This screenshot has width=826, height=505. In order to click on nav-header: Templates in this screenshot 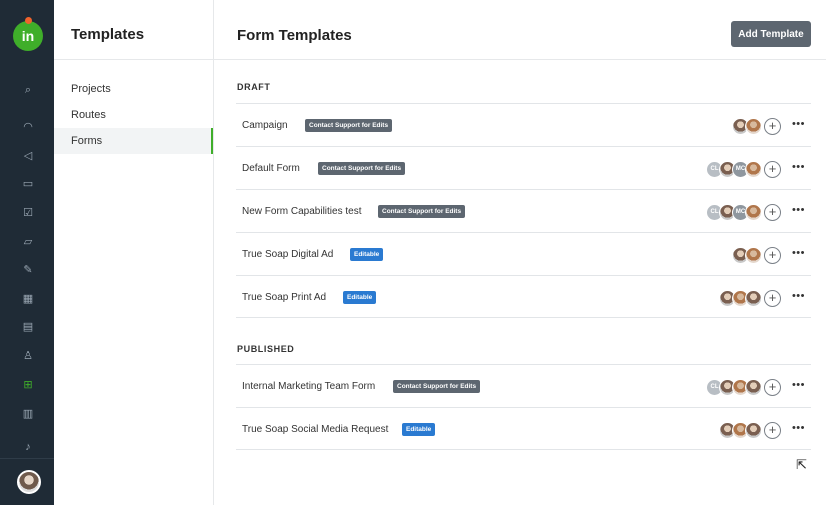, I will do `click(133, 30)`.